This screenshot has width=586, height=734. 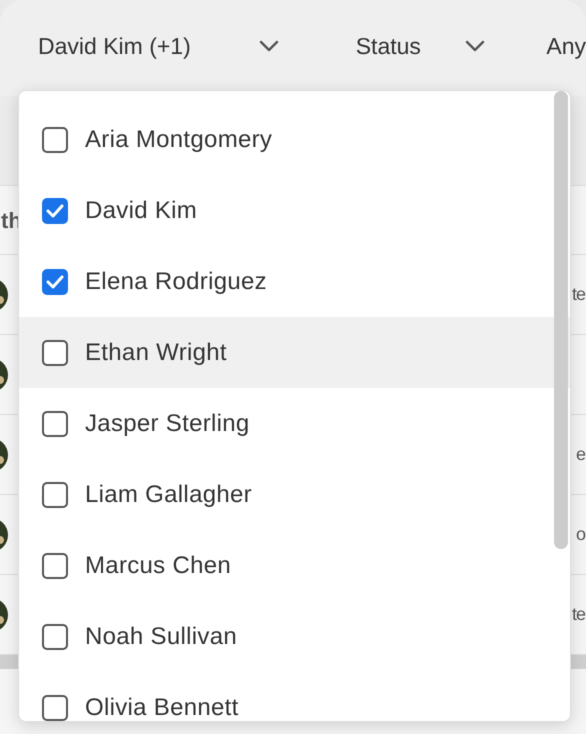 I want to click on menu-option: Marcus Chen, so click(x=294, y=565).